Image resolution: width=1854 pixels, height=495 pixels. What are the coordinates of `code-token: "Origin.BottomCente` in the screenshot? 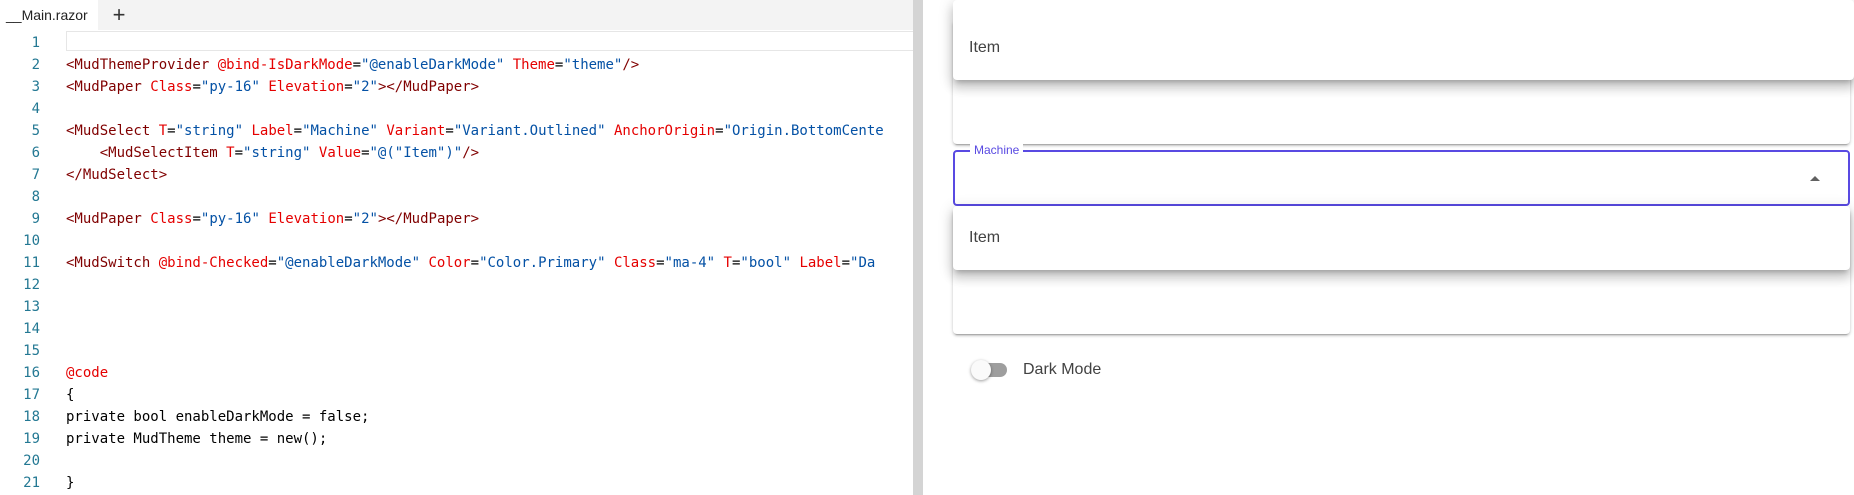 It's located at (803, 131).